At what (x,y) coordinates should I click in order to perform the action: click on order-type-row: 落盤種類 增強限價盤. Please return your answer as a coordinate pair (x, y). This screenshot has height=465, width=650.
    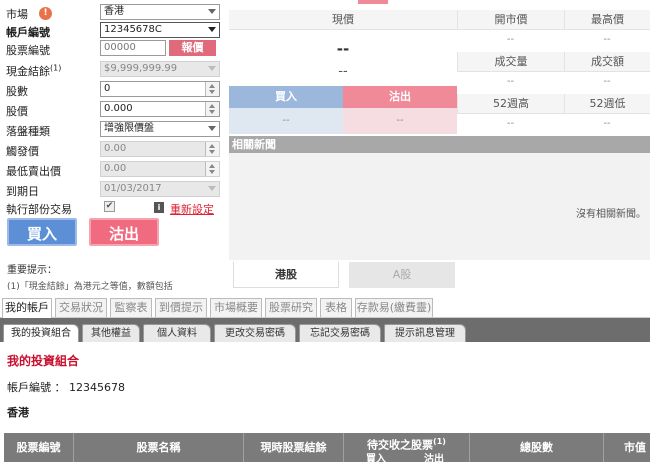
    Looking at the image, I should click on (116, 130).